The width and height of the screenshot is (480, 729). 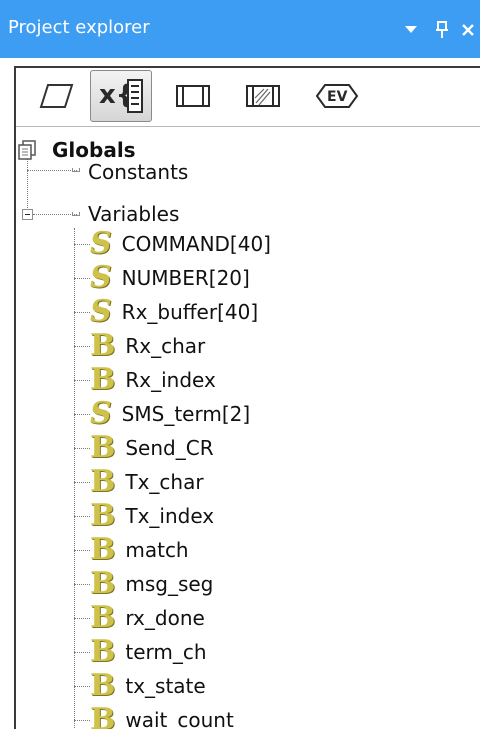 I want to click on constants-connector, so click(x=52, y=170).